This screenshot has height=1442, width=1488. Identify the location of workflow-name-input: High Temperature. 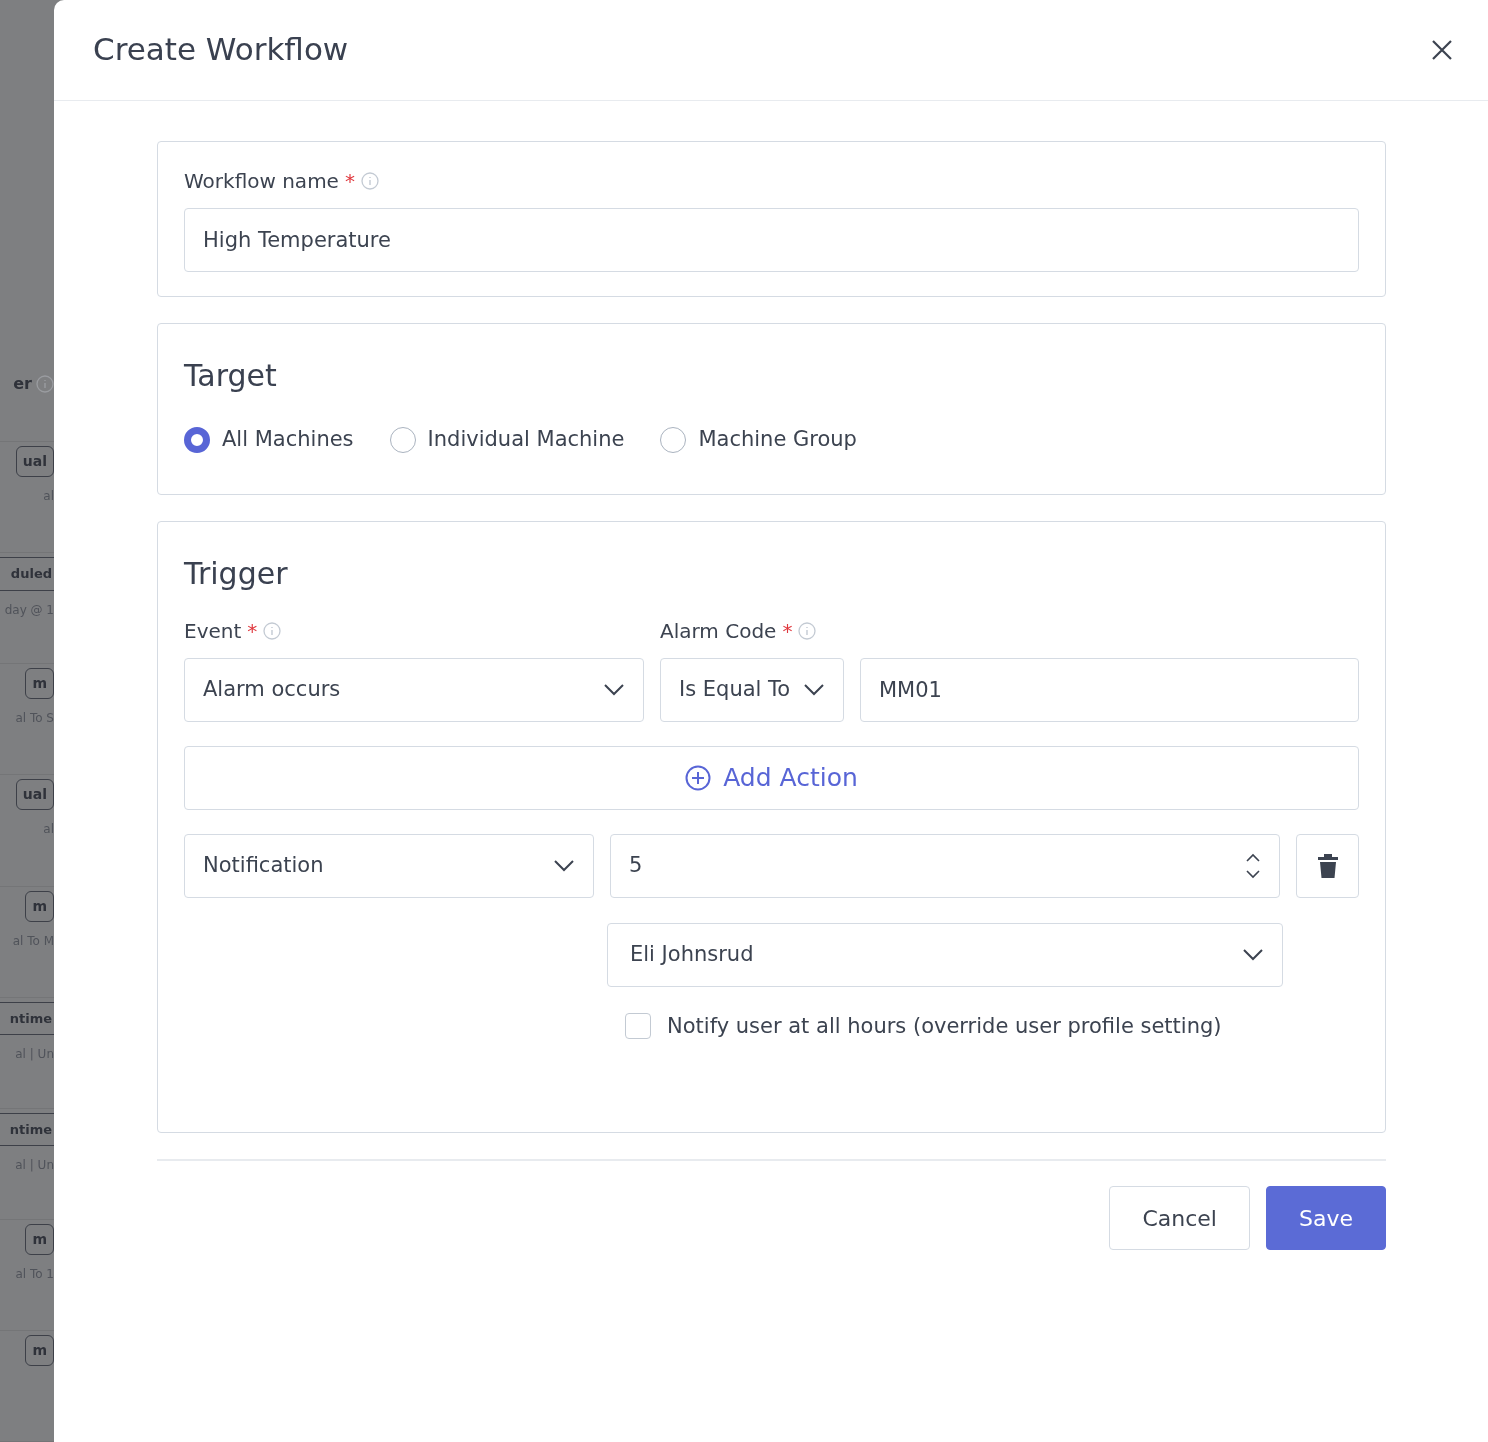
(771, 240).